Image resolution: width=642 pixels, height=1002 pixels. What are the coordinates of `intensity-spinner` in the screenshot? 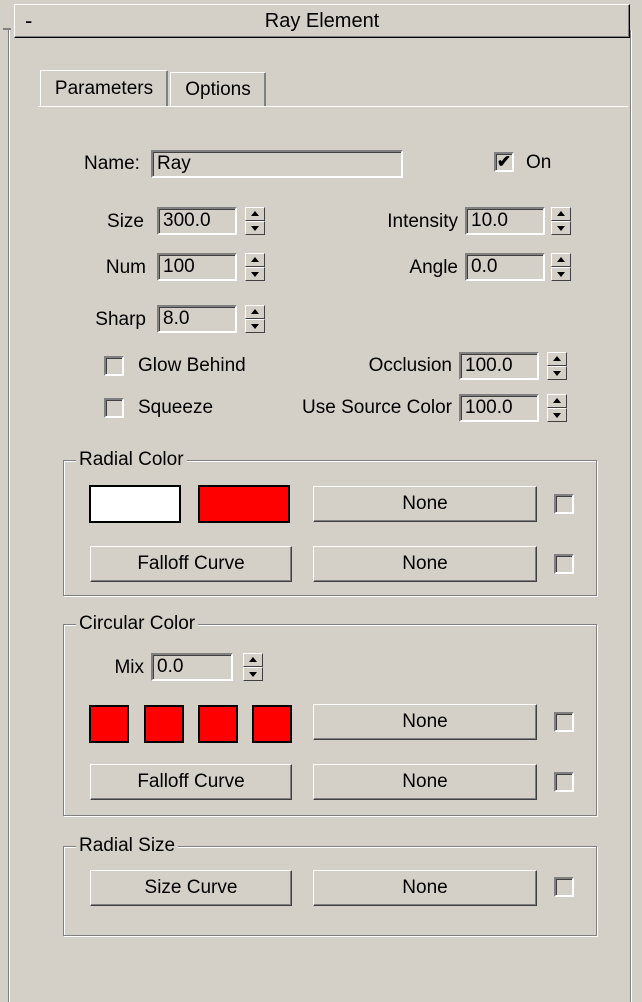 It's located at (561, 221).